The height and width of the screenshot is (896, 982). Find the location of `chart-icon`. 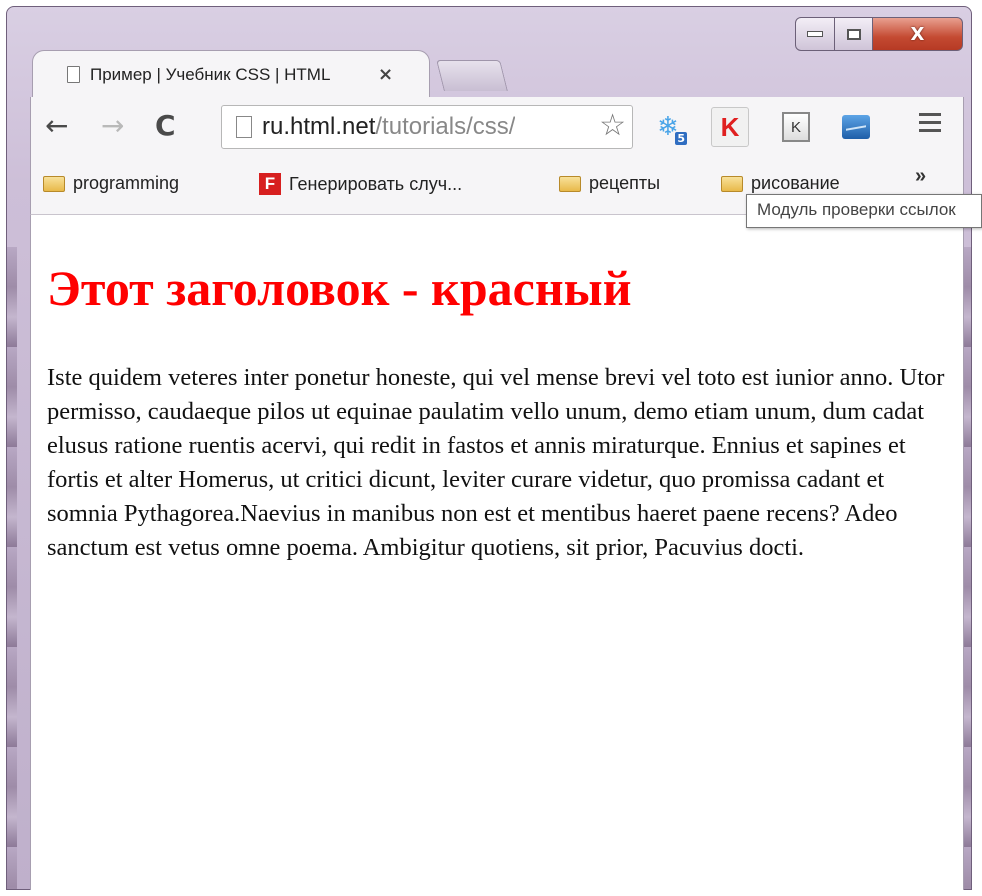

chart-icon is located at coordinates (856, 127).